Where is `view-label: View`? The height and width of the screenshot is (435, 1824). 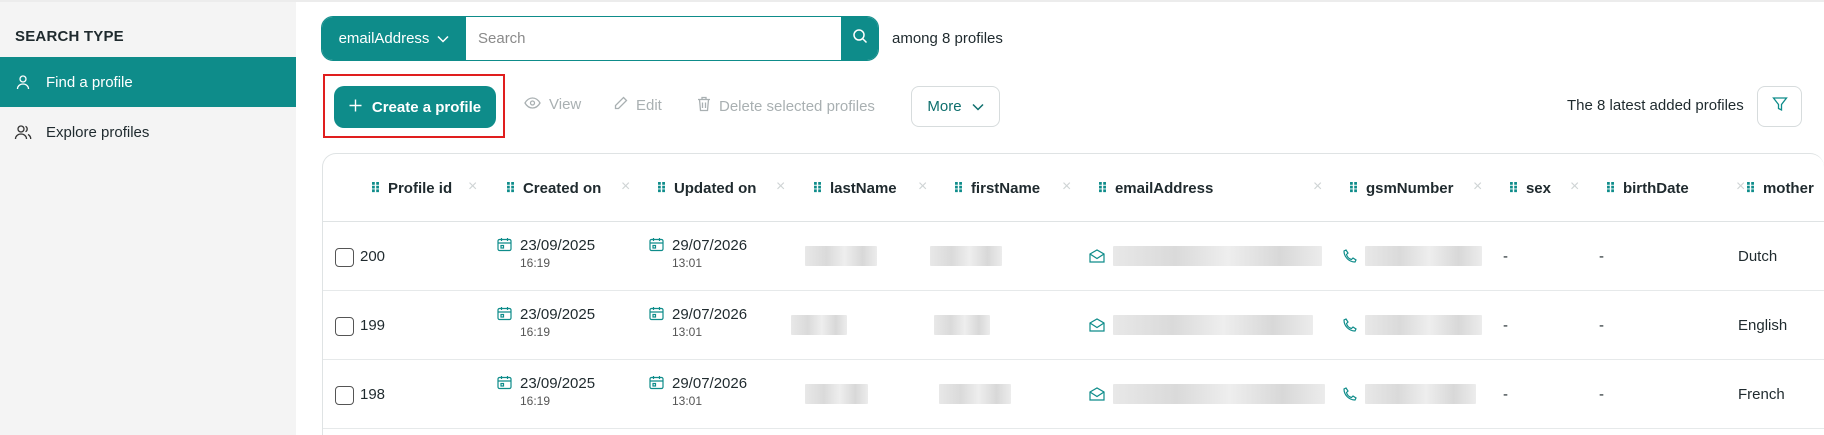
view-label: View is located at coordinates (565, 104).